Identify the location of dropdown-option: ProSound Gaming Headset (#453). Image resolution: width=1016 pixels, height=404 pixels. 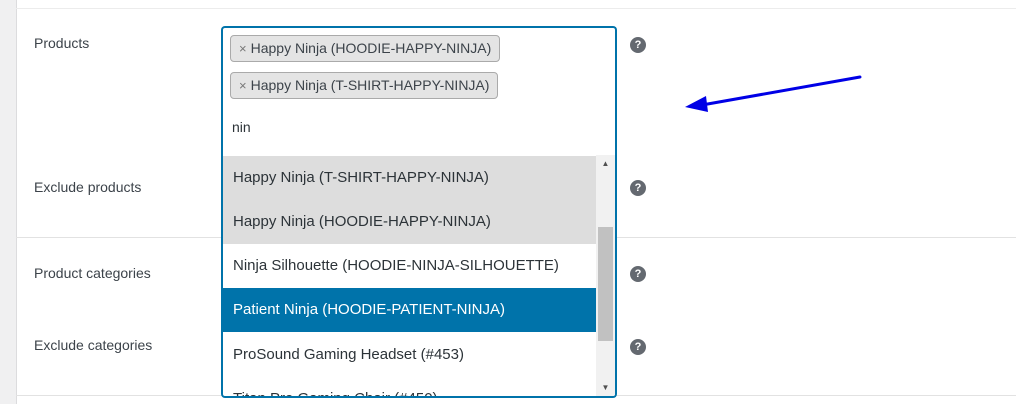
(409, 355).